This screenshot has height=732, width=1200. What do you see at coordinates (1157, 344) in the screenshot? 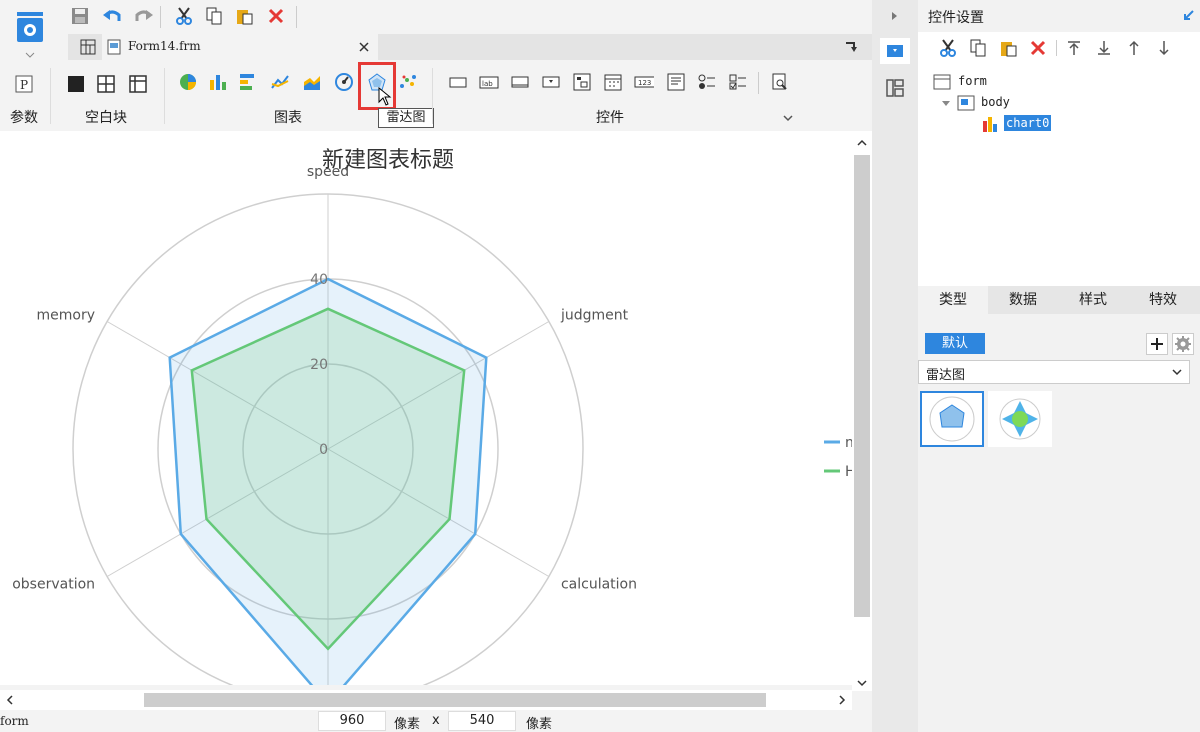
I see `add-button` at bounding box center [1157, 344].